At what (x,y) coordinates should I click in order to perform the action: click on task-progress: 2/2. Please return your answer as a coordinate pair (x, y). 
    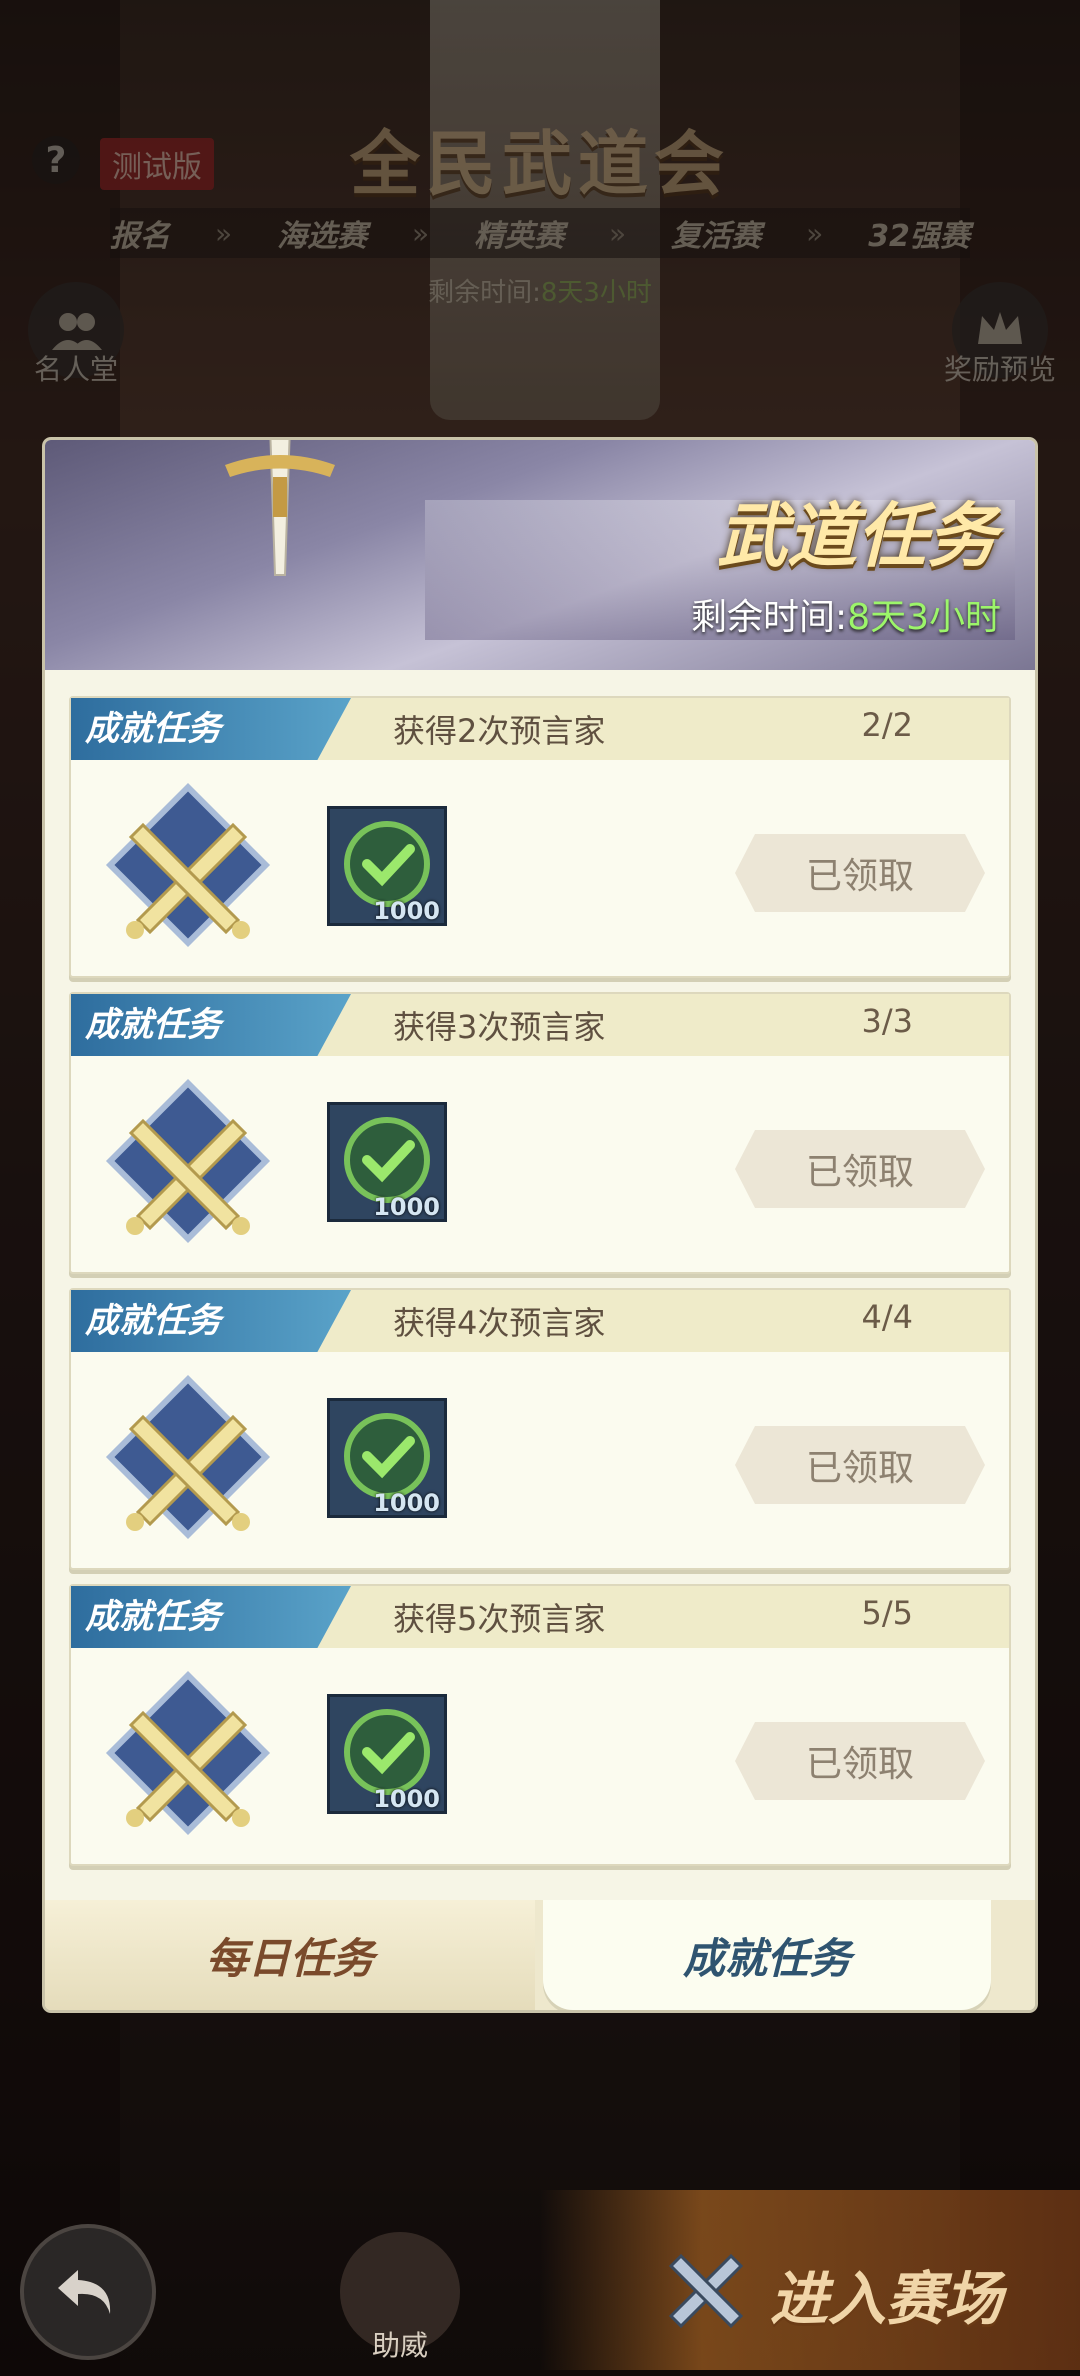
    Looking at the image, I should click on (887, 725).